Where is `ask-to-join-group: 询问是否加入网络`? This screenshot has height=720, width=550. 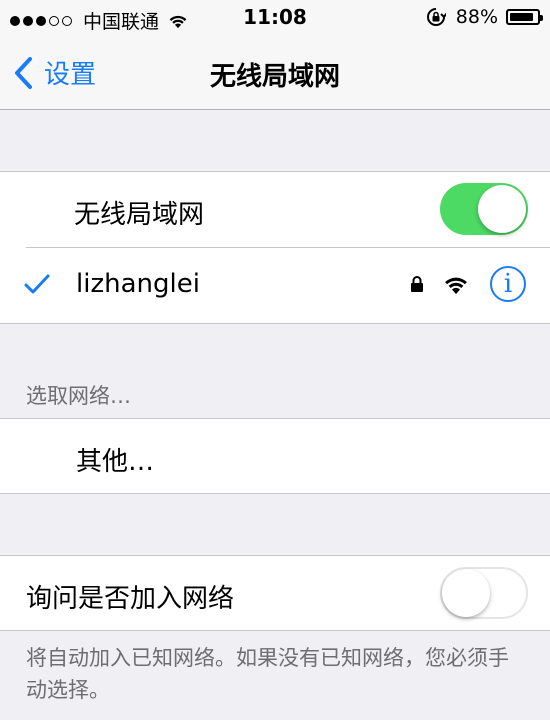 ask-to-join-group: 询问是否加入网络 is located at coordinates (275, 593).